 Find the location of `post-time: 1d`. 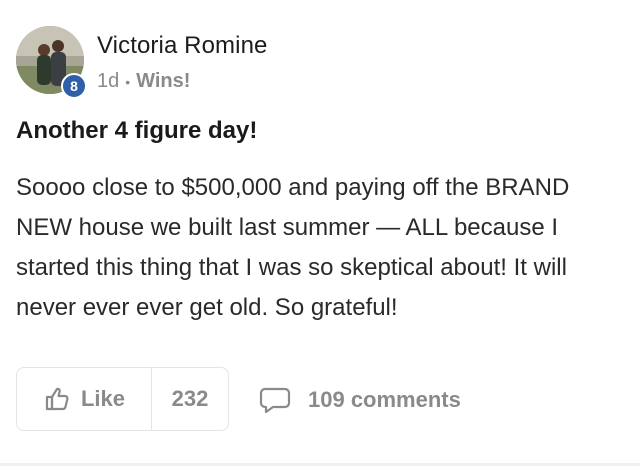

post-time: 1d is located at coordinates (108, 81).